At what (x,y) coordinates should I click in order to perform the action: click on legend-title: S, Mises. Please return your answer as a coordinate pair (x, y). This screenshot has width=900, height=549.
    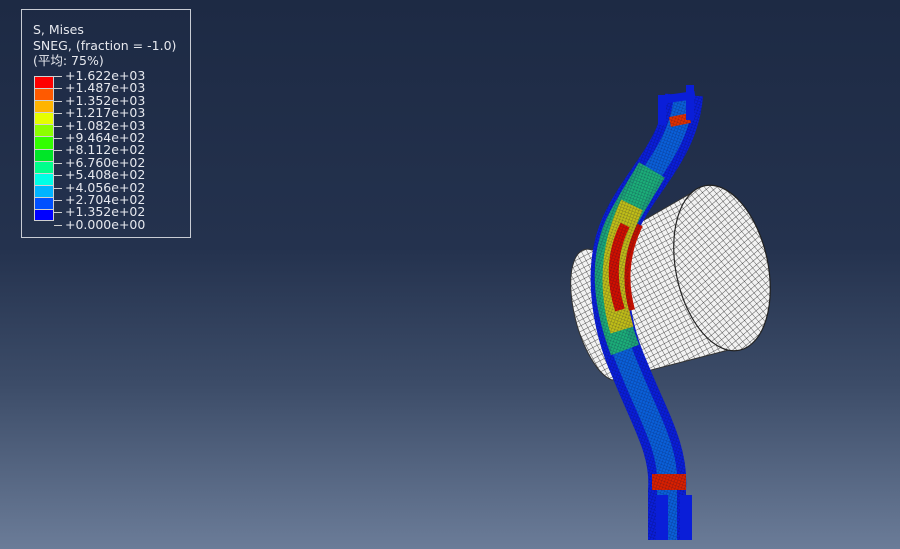
    Looking at the image, I should click on (58, 29).